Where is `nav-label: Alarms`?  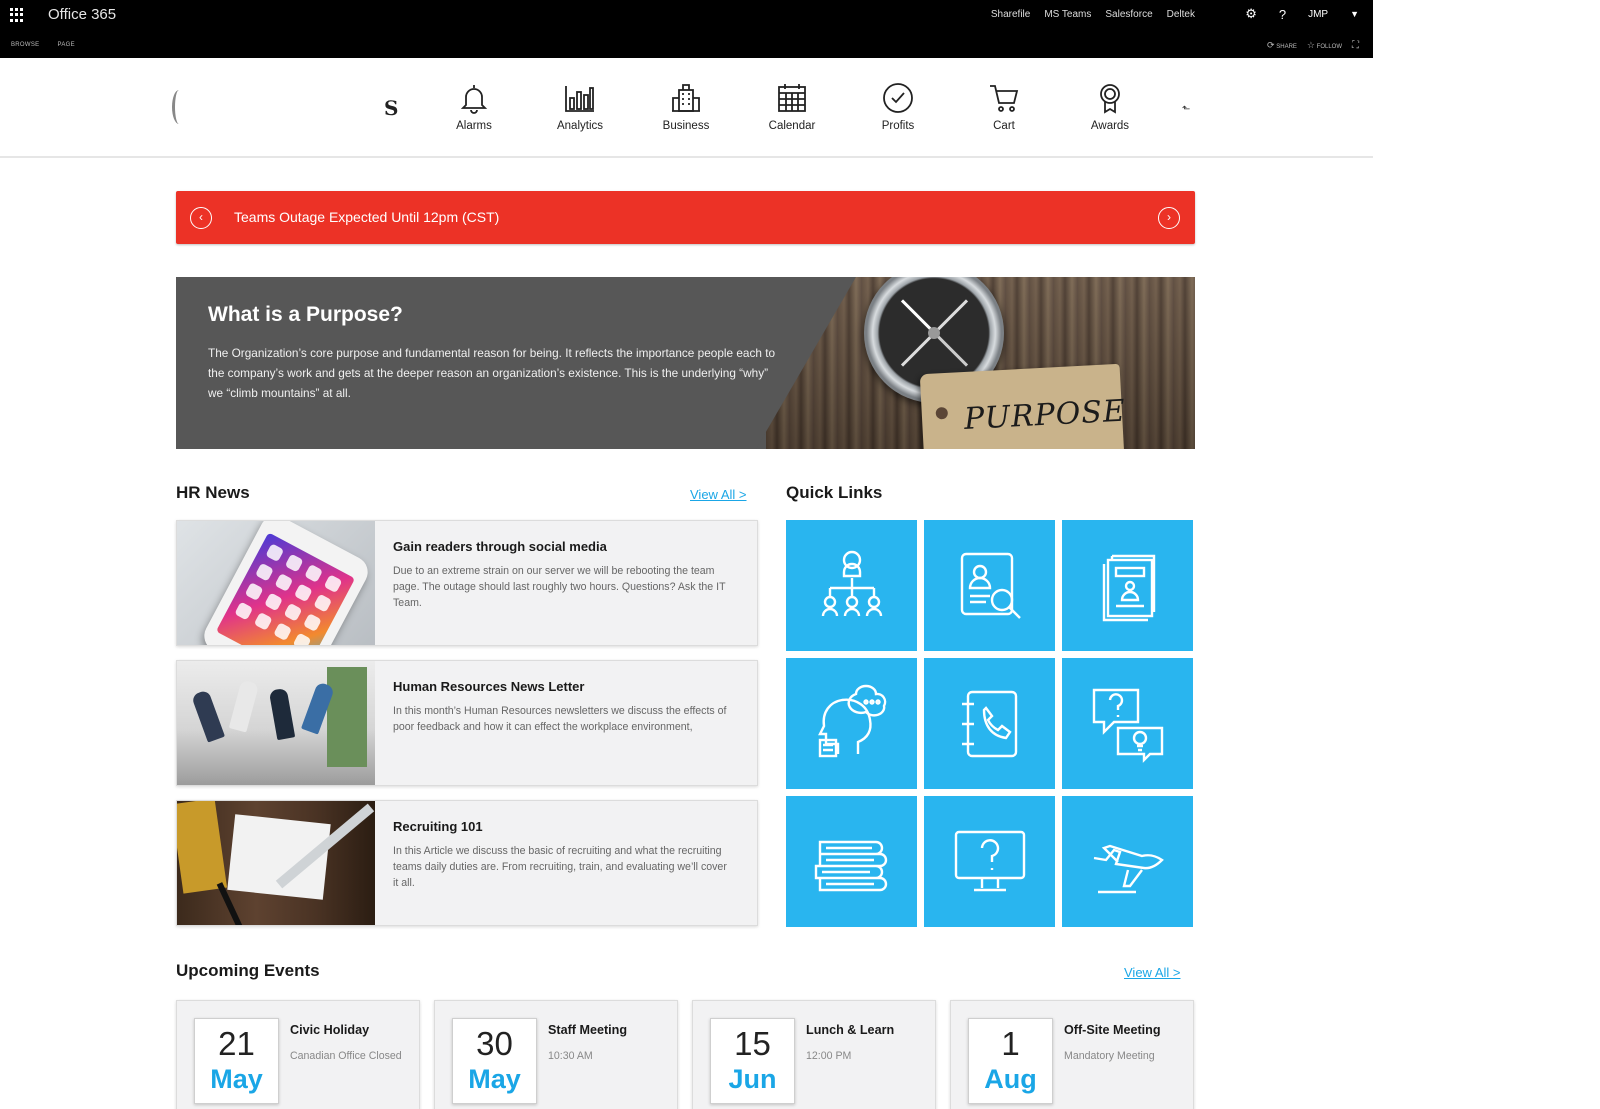 nav-label: Alarms is located at coordinates (474, 126).